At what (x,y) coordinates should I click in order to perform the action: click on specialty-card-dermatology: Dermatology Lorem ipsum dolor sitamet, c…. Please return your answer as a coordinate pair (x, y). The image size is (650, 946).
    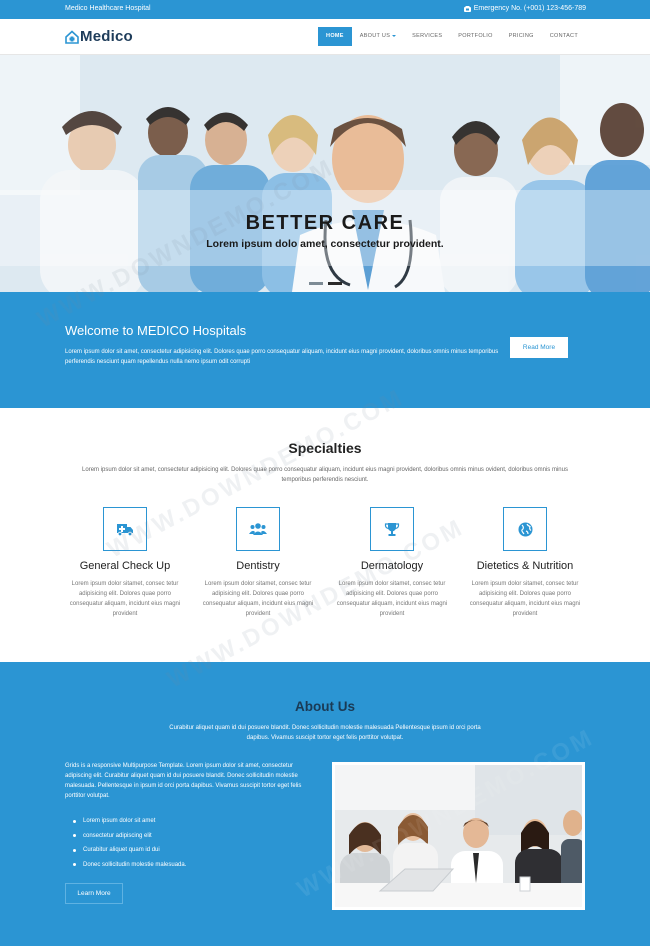
    Looking at the image, I should click on (392, 563).